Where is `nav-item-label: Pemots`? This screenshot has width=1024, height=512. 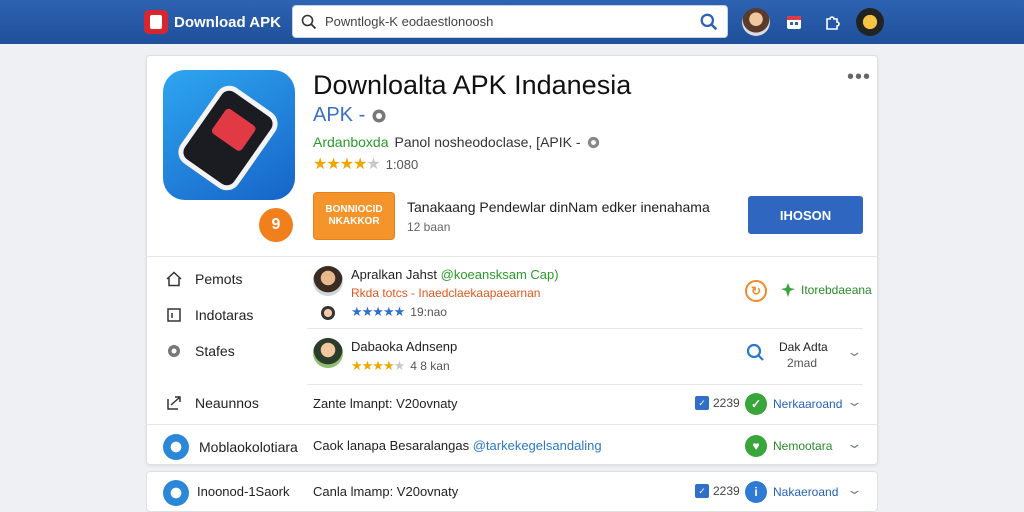
nav-item-label: Pemots is located at coordinates (219, 279).